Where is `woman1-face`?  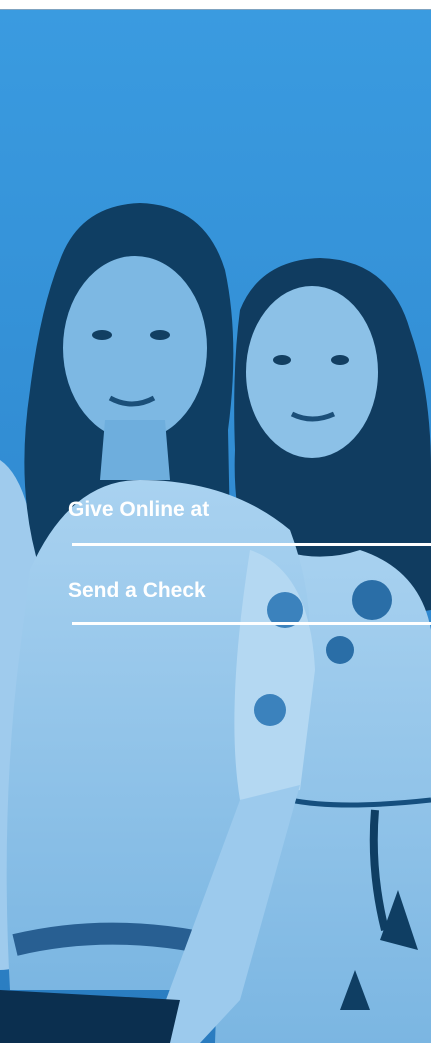 woman1-face is located at coordinates (135, 348).